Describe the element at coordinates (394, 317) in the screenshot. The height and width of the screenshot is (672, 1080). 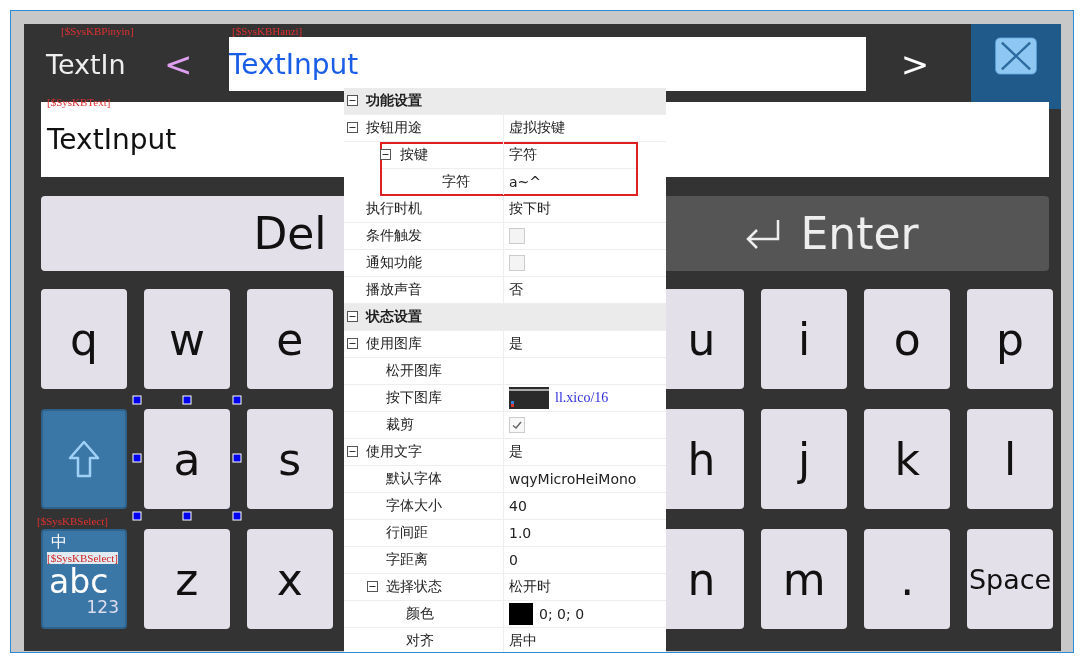
I see `section-title: 状态设置` at that location.